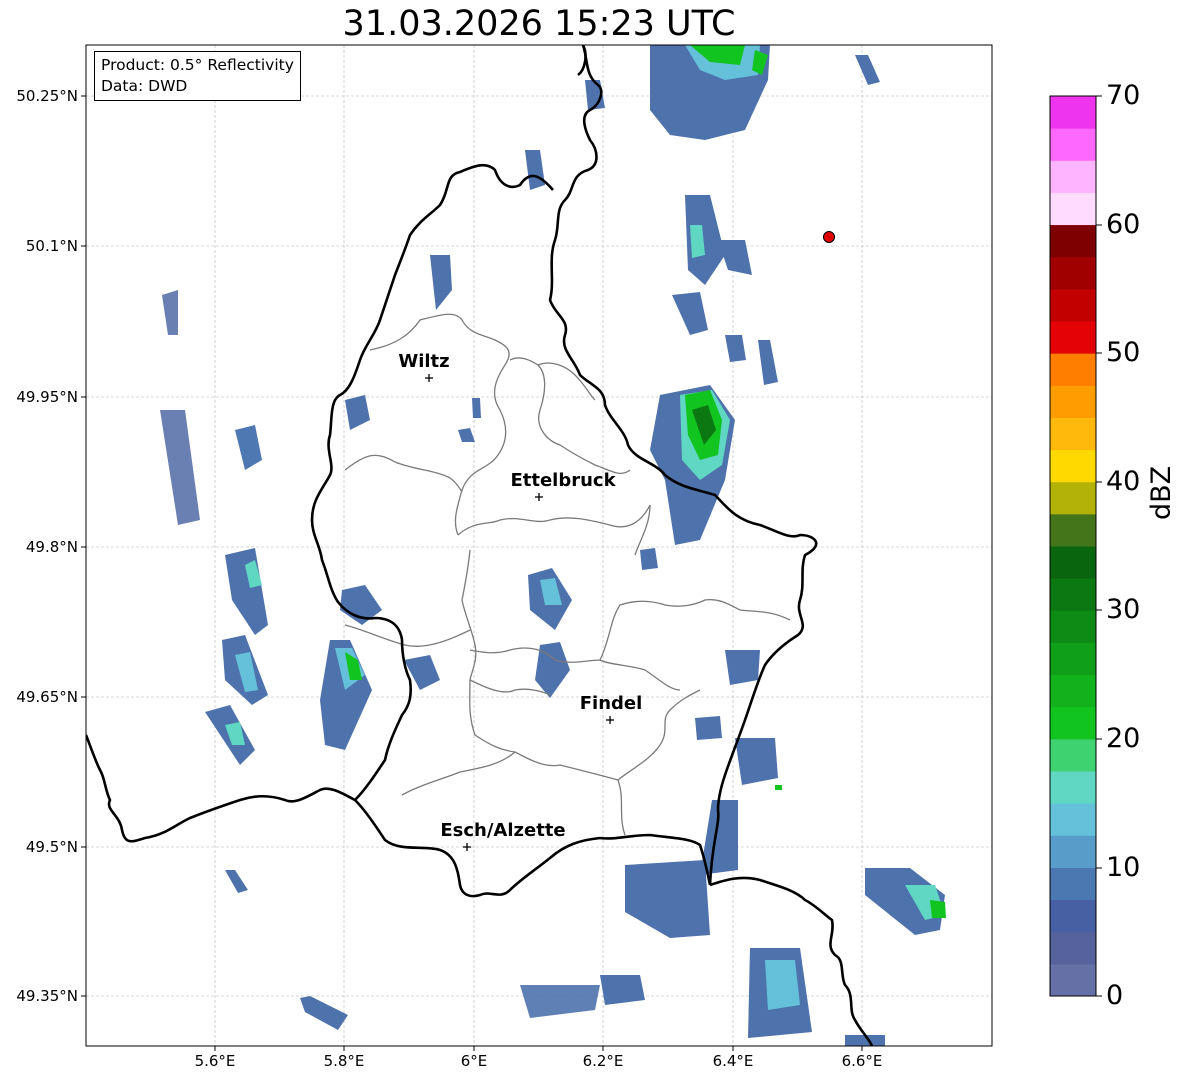 The width and height of the screenshot is (1184, 1081). Describe the element at coordinates (1099, 546) in the screenshot. I see `colorbar-ticks` at that location.